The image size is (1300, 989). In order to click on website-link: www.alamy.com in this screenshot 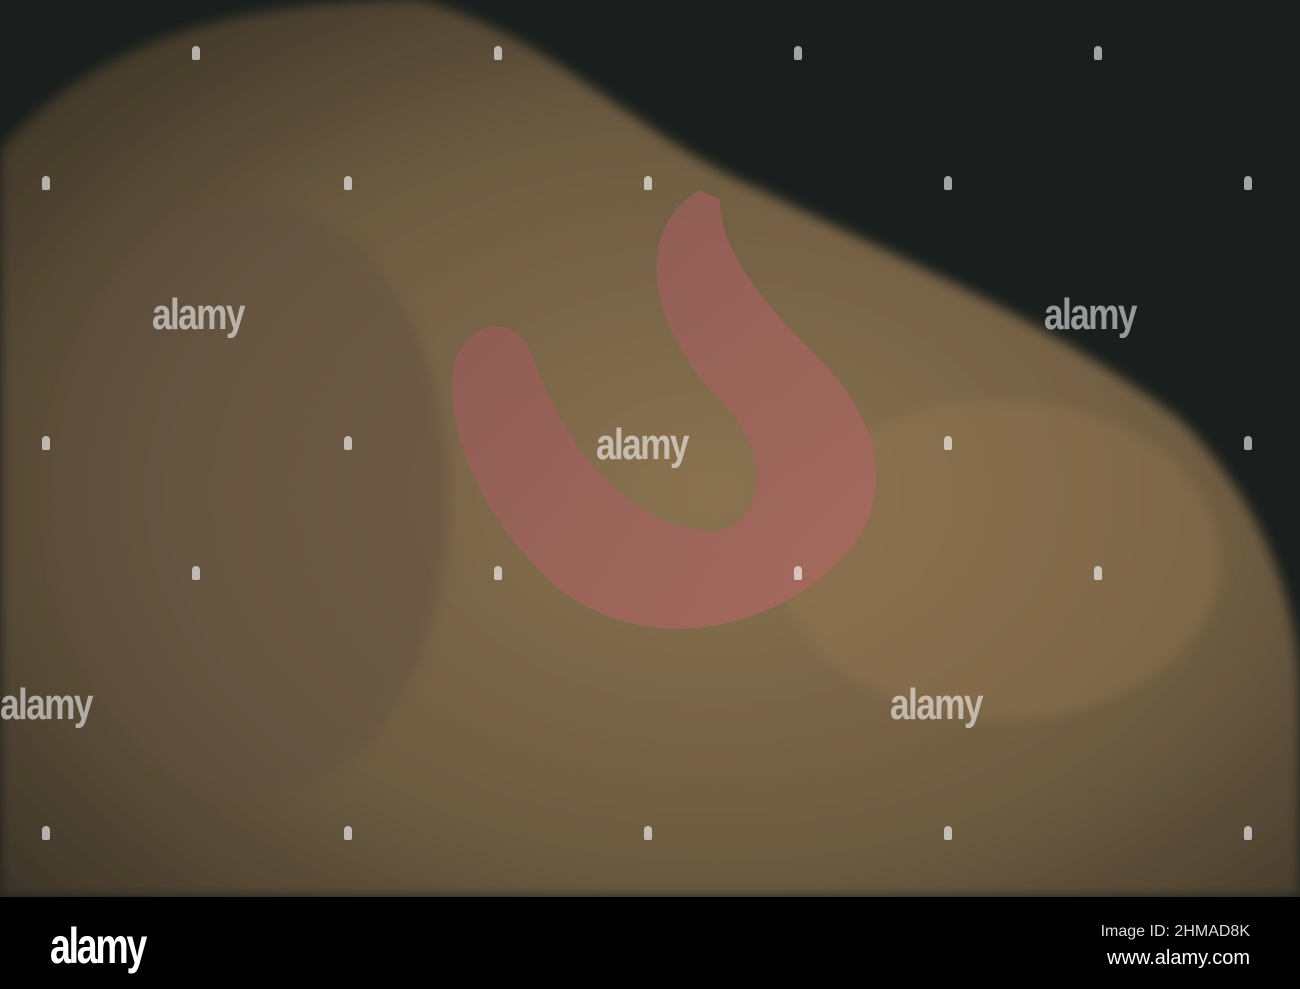, I will do `click(1178, 958)`.